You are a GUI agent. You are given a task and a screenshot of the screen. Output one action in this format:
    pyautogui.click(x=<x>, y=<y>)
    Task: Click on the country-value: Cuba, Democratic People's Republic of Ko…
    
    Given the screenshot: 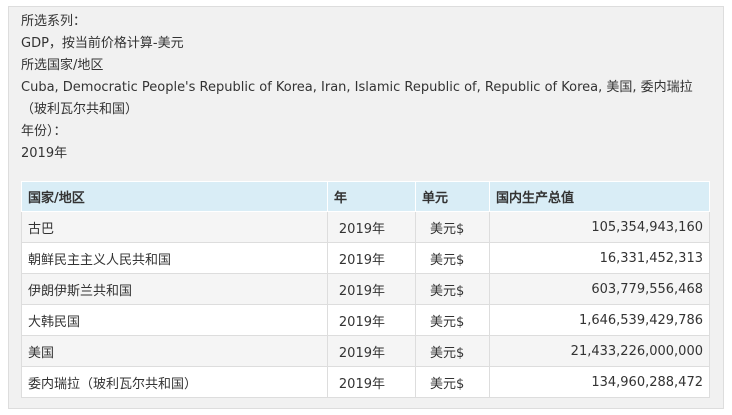 What is the action you would take?
    pyautogui.click(x=357, y=87)
    